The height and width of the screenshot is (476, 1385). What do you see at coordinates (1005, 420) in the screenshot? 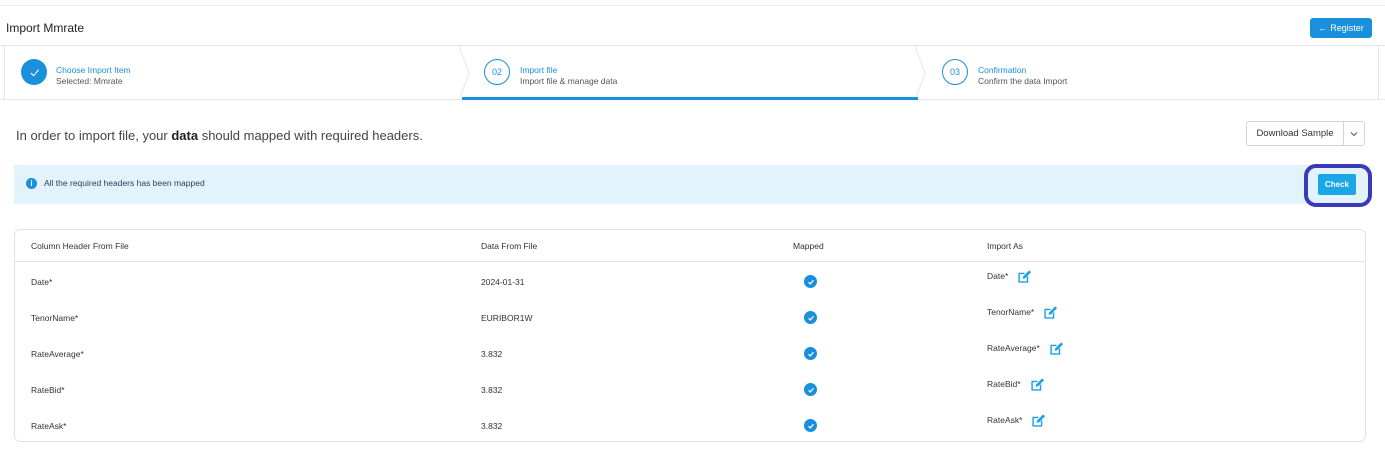
I see `import-as-label: RateAsk*` at bounding box center [1005, 420].